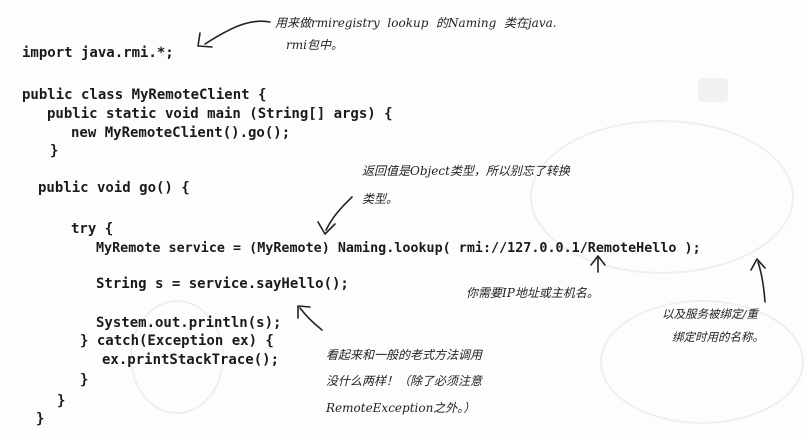 The height and width of the screenshot is (440, 807). What do you see at coordinates (311, 319) in the screenshot?
I see `arrow-to-print` at bounding box center [311, 319].